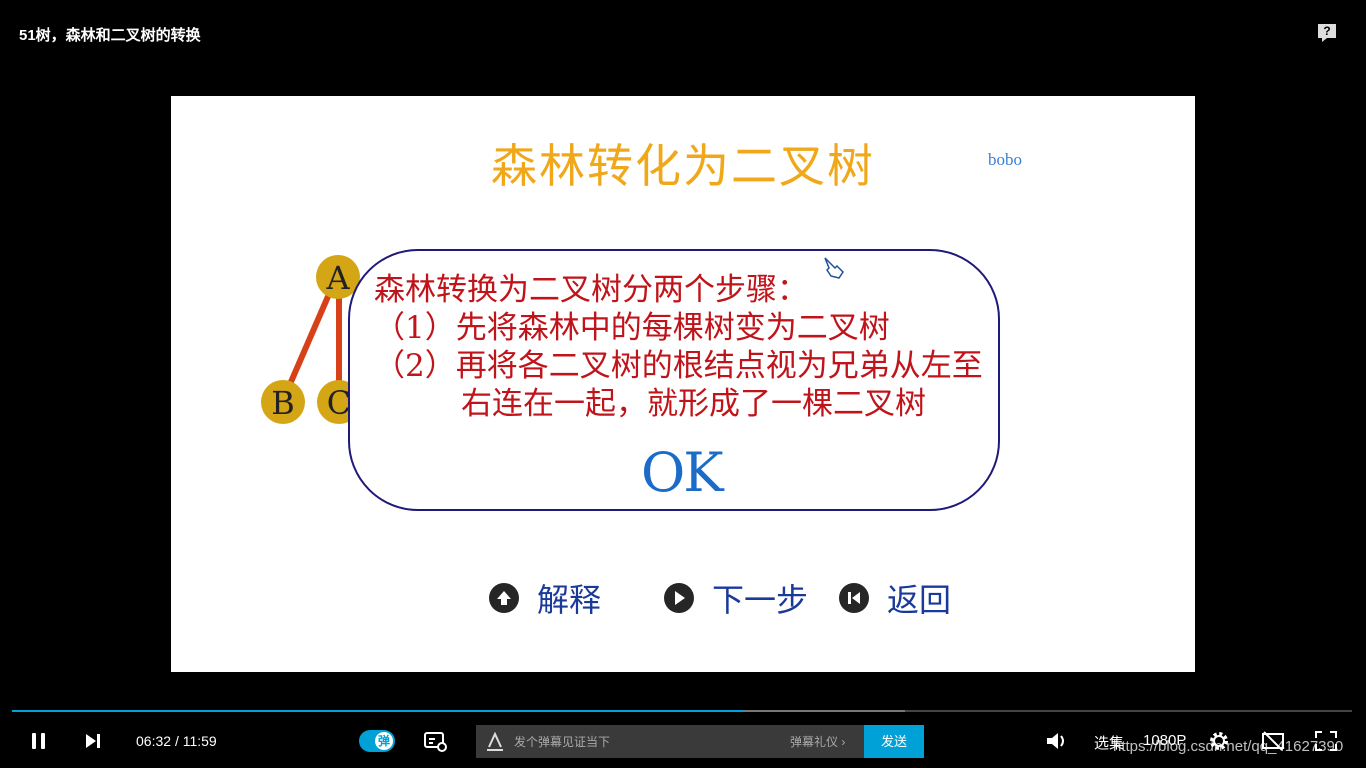 The image size is (1366, 768). Describe the element at coordinates (504, 598) in the screenshot. I see `up-arrow-icon` at that location.